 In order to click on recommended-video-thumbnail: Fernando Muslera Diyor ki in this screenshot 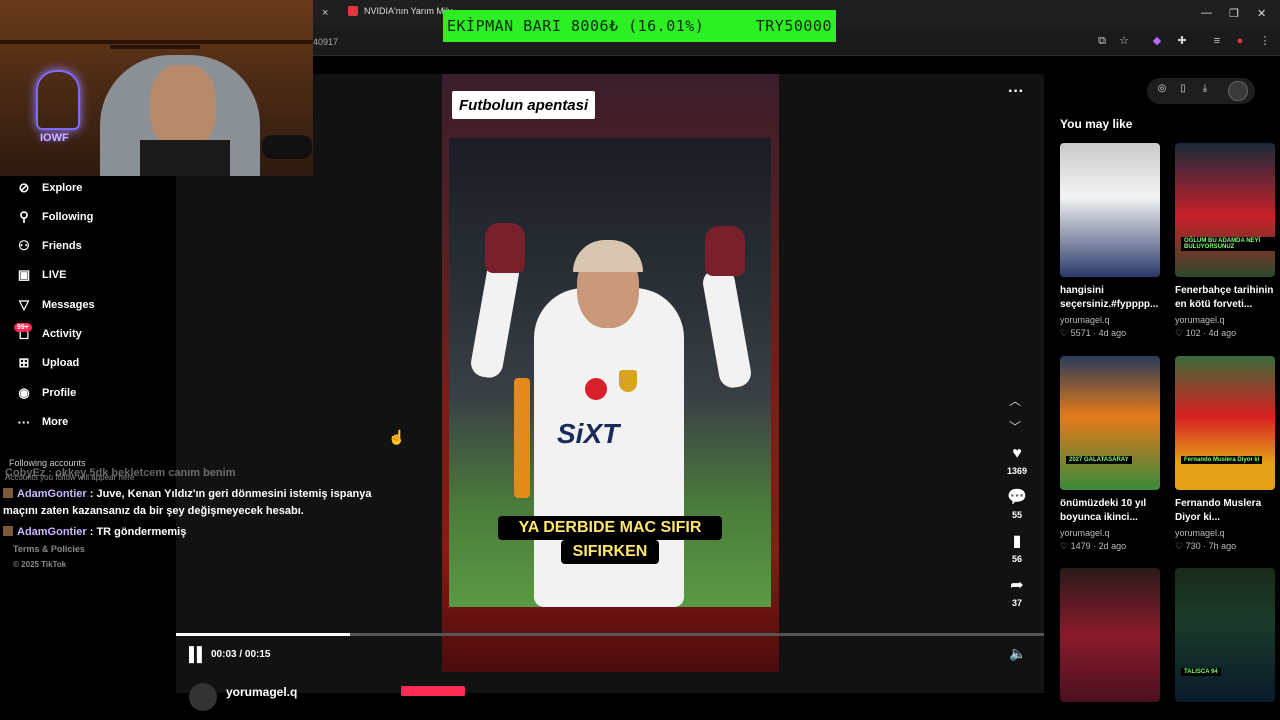, I will do `click(1225, 423)`.